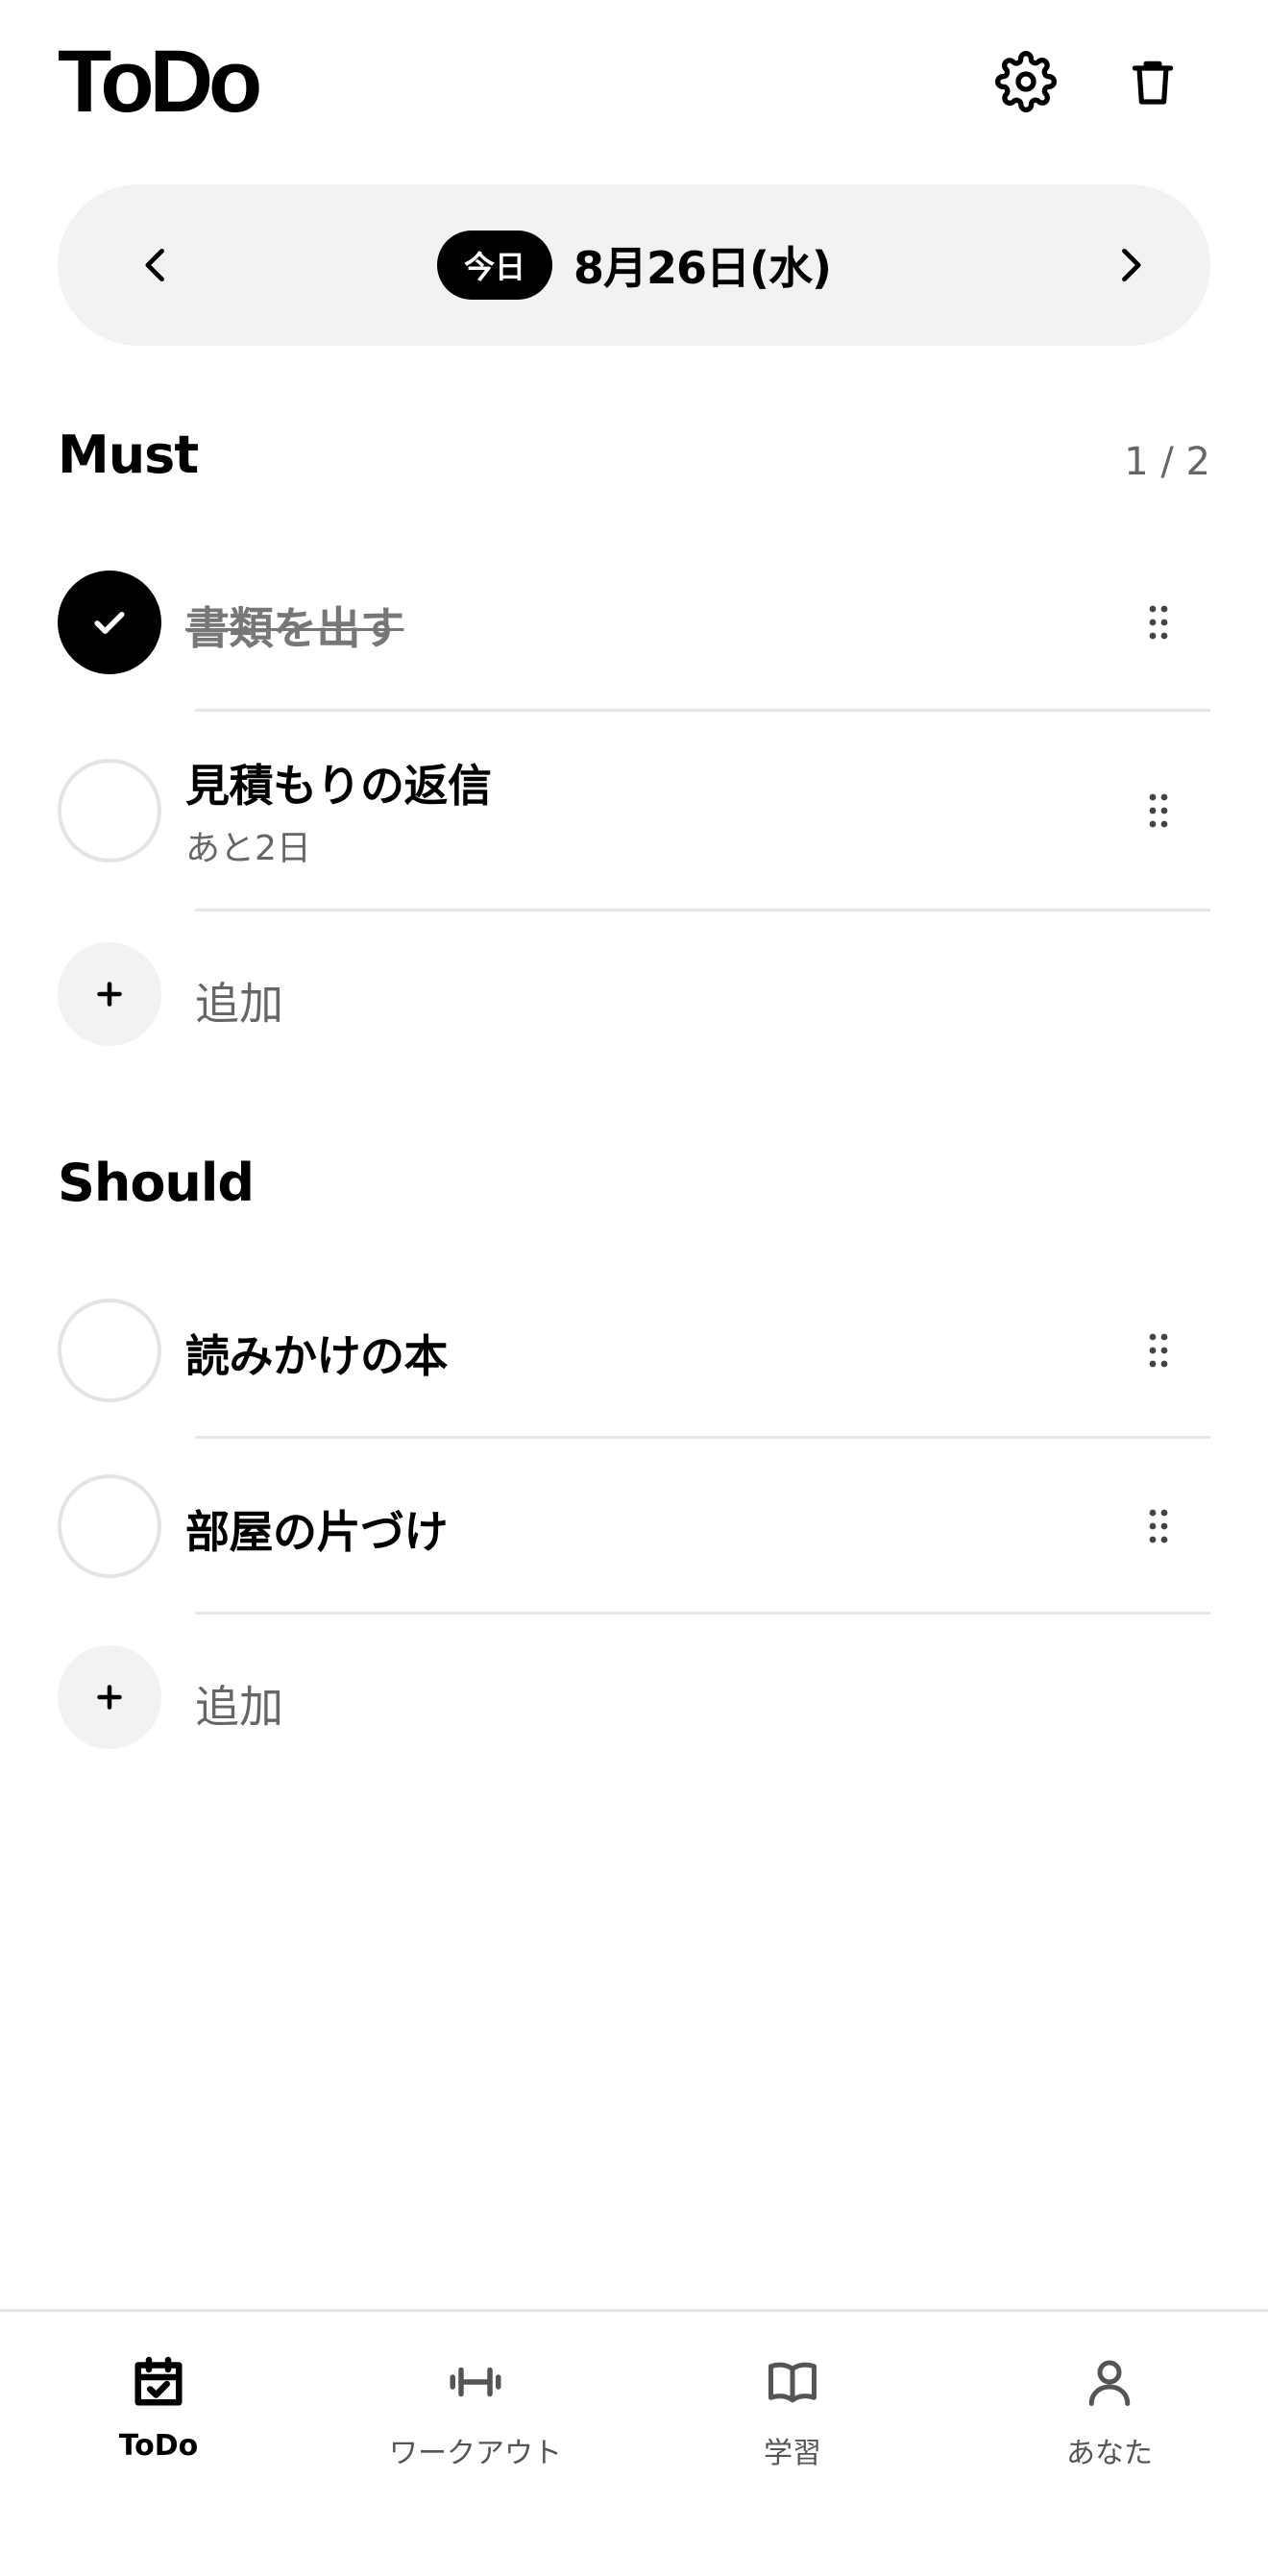  I want to click on next-day-button, so click(1129, 266).